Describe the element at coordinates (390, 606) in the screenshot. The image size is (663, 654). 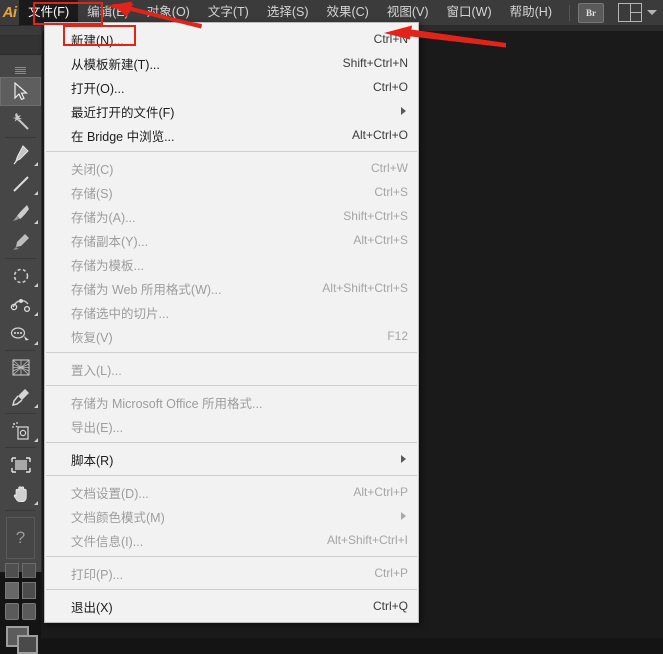
I see `menu-item-shortcut: Ctrl+Q` at that location.